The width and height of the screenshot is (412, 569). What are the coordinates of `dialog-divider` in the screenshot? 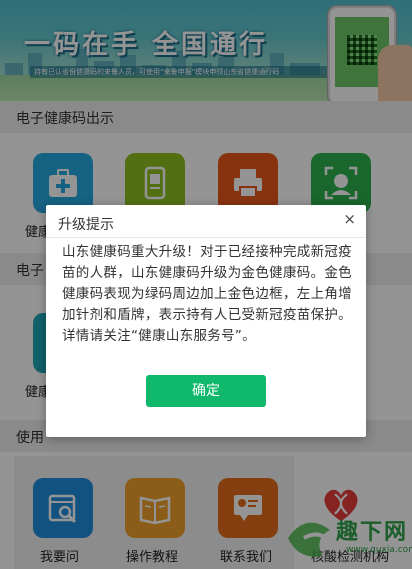 It's located at (206, 237).